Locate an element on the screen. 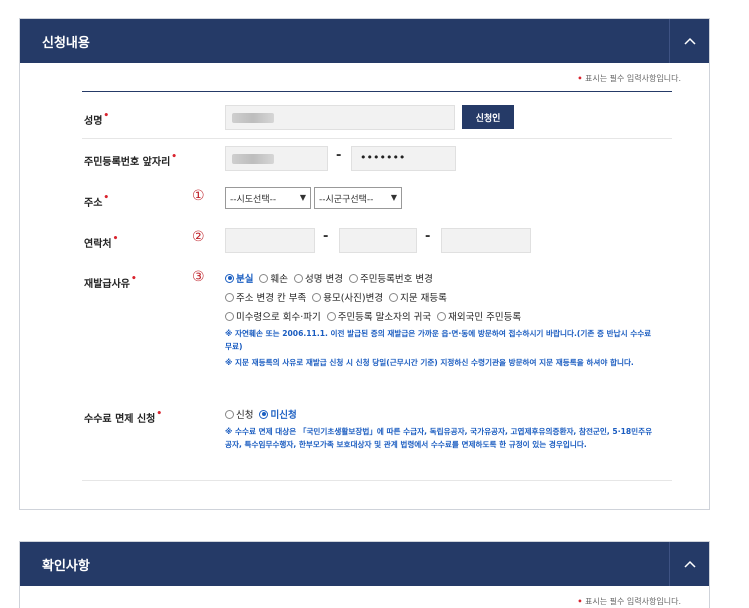 This screenshot has height=608, width=749. marker-3: ③ is located at coordinates (198, 277).